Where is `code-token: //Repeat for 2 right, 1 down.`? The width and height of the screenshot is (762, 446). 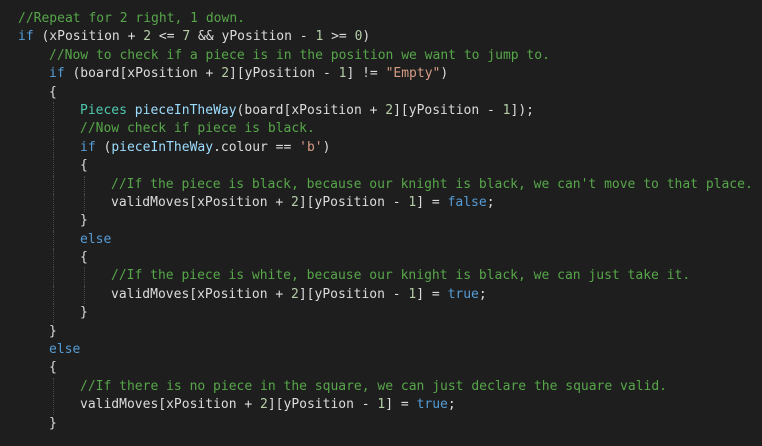 code-token: //Repeat for 2 right, 1 down. is located at coordinates (131, 18).